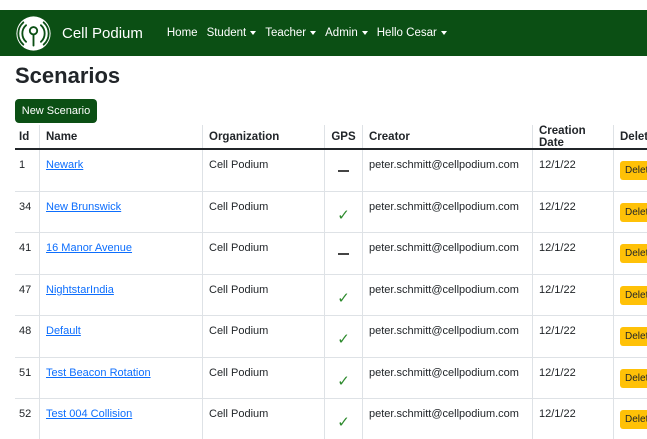 This screenshot has width=647, height=439. I want to click on name-cell: Test 004 Collision, so click(120, 419).